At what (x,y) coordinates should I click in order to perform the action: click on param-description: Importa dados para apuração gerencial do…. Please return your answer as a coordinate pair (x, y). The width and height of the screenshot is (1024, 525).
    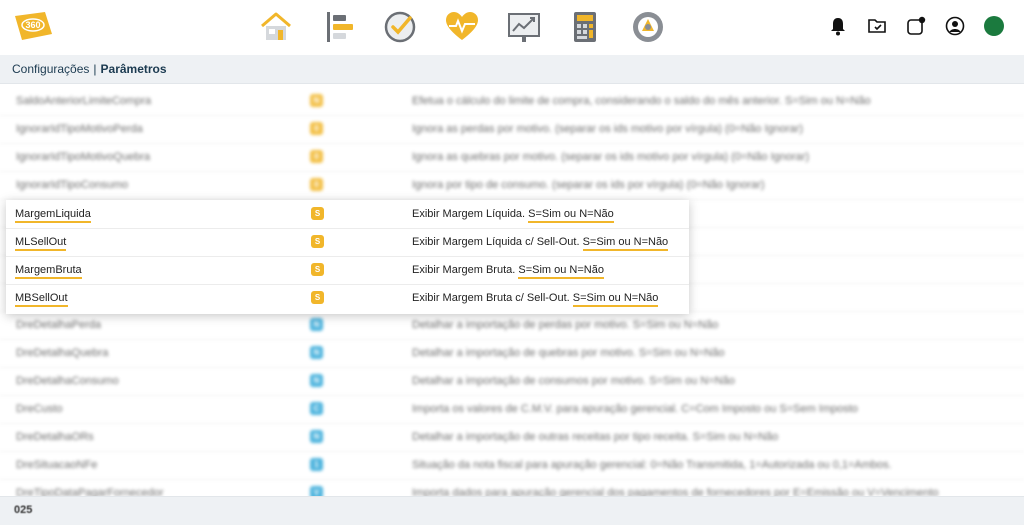
    Looking at the image, I should click on (675, 491).